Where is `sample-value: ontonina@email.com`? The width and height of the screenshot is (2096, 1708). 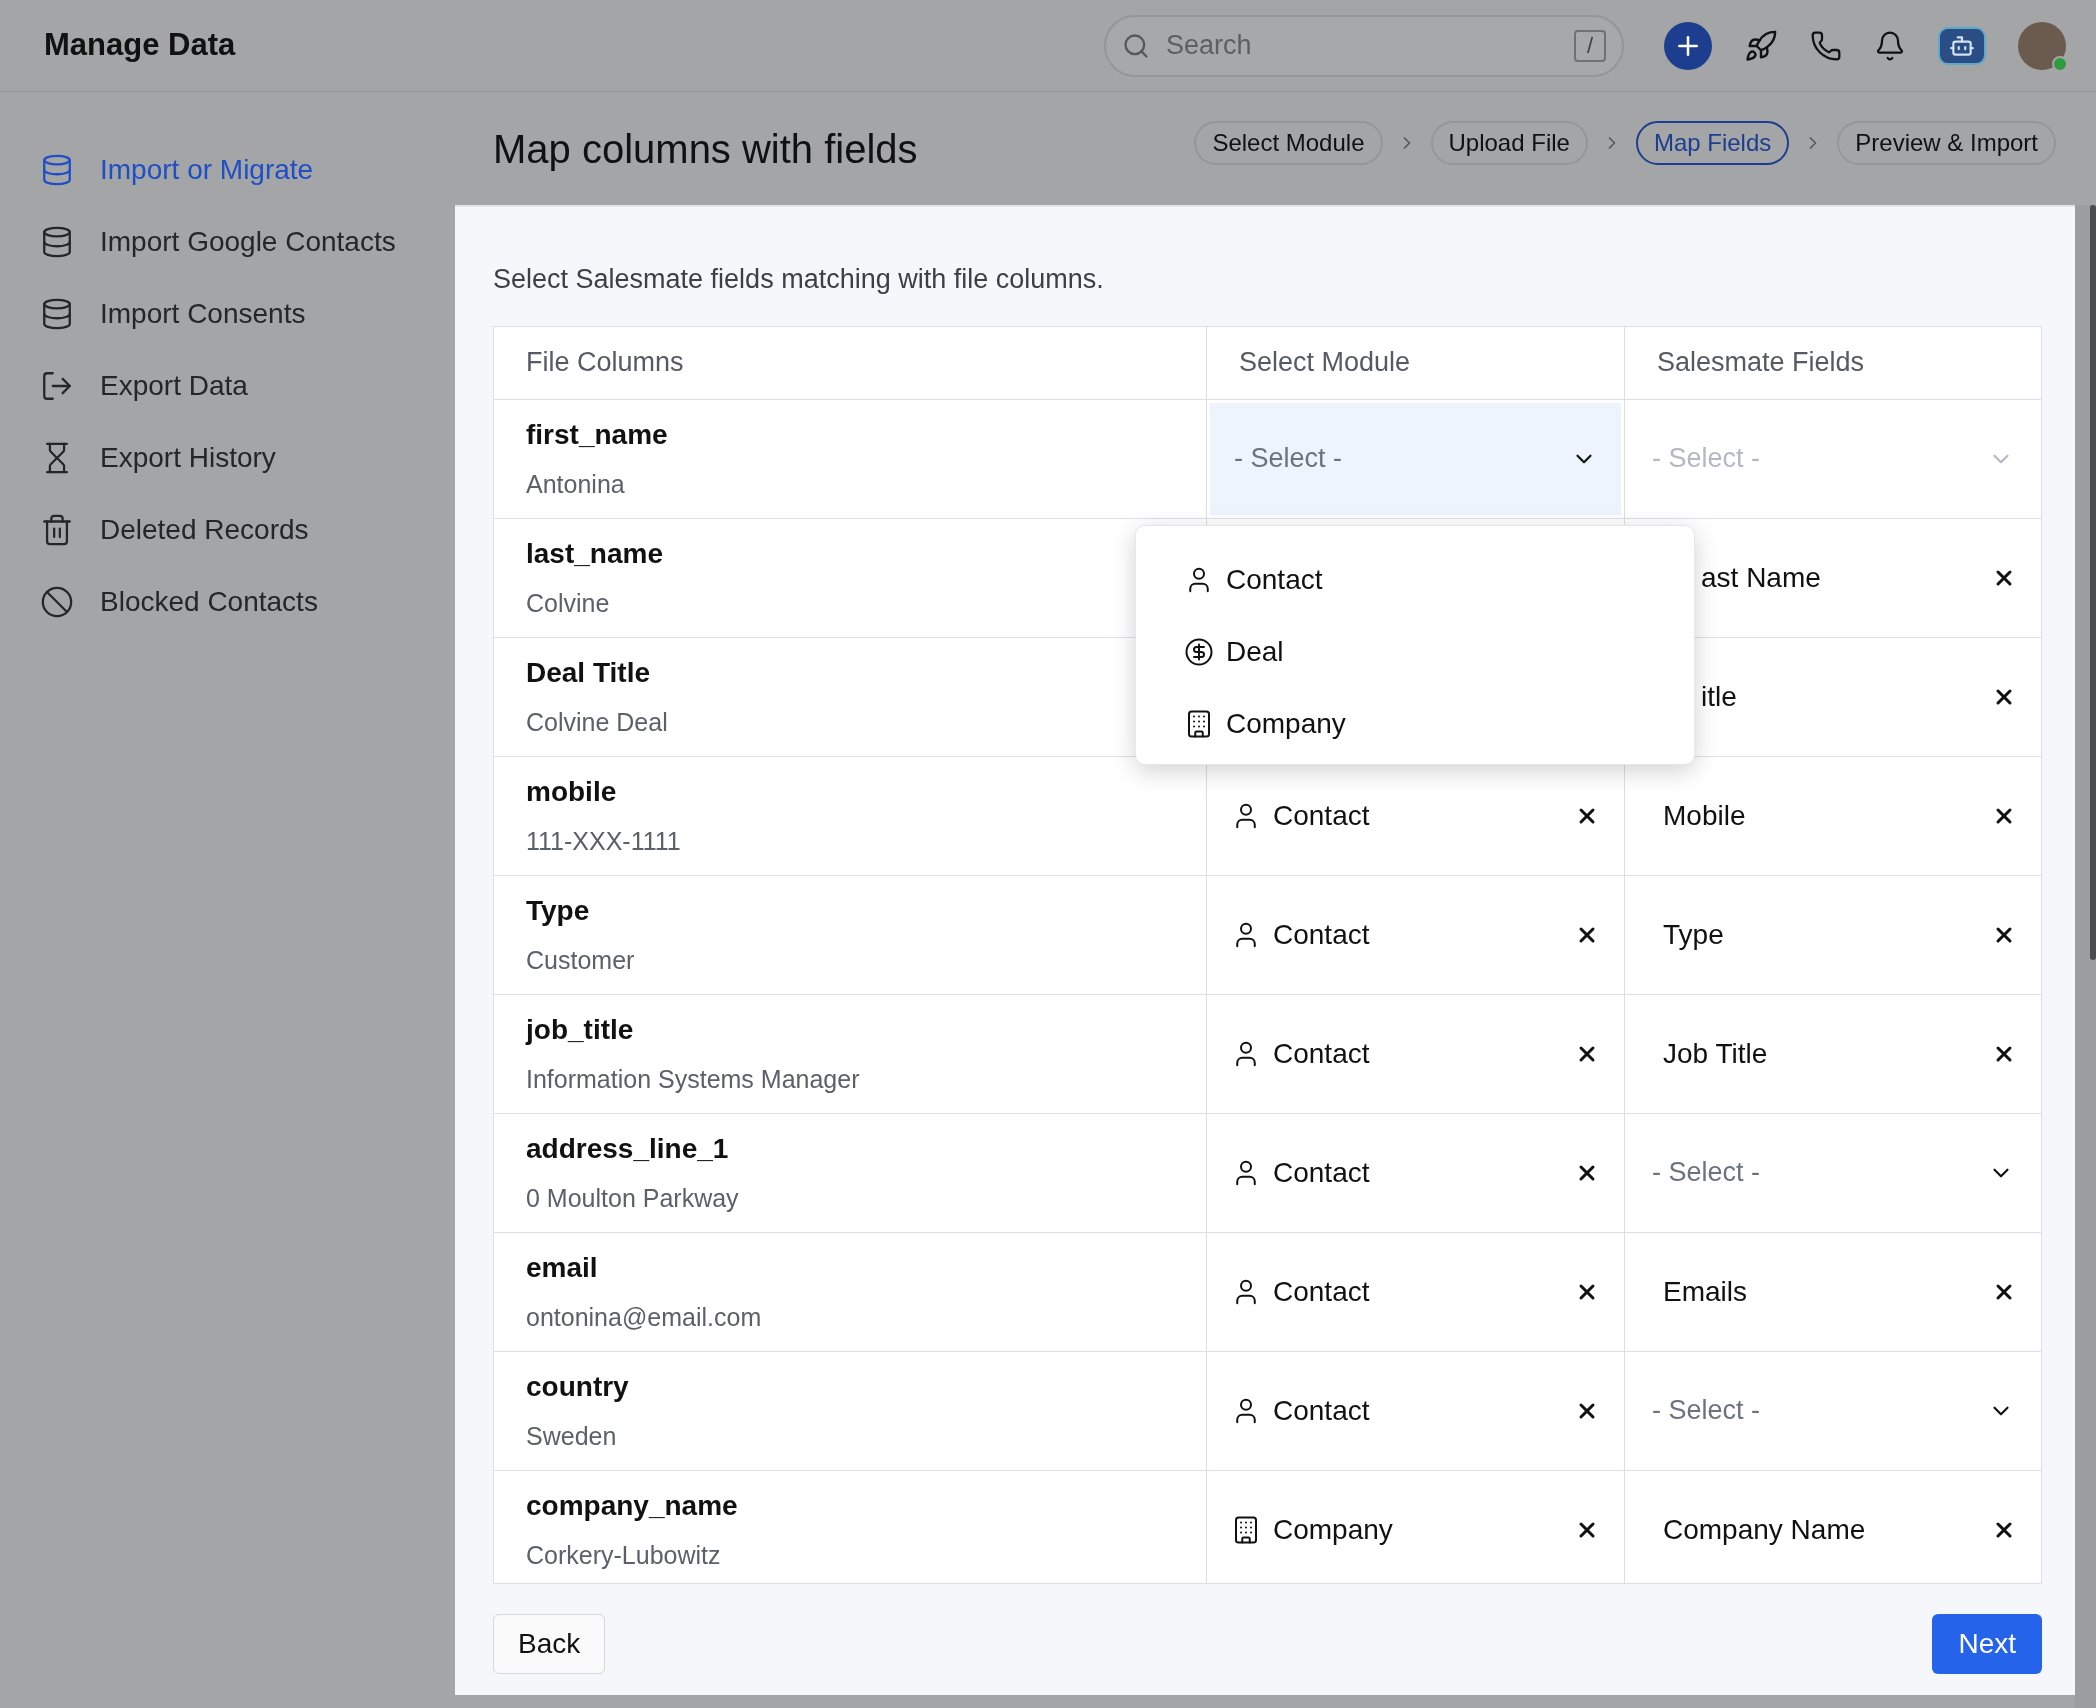 sample-value: ontonina@email.com is located at coordinates (644, 1317).